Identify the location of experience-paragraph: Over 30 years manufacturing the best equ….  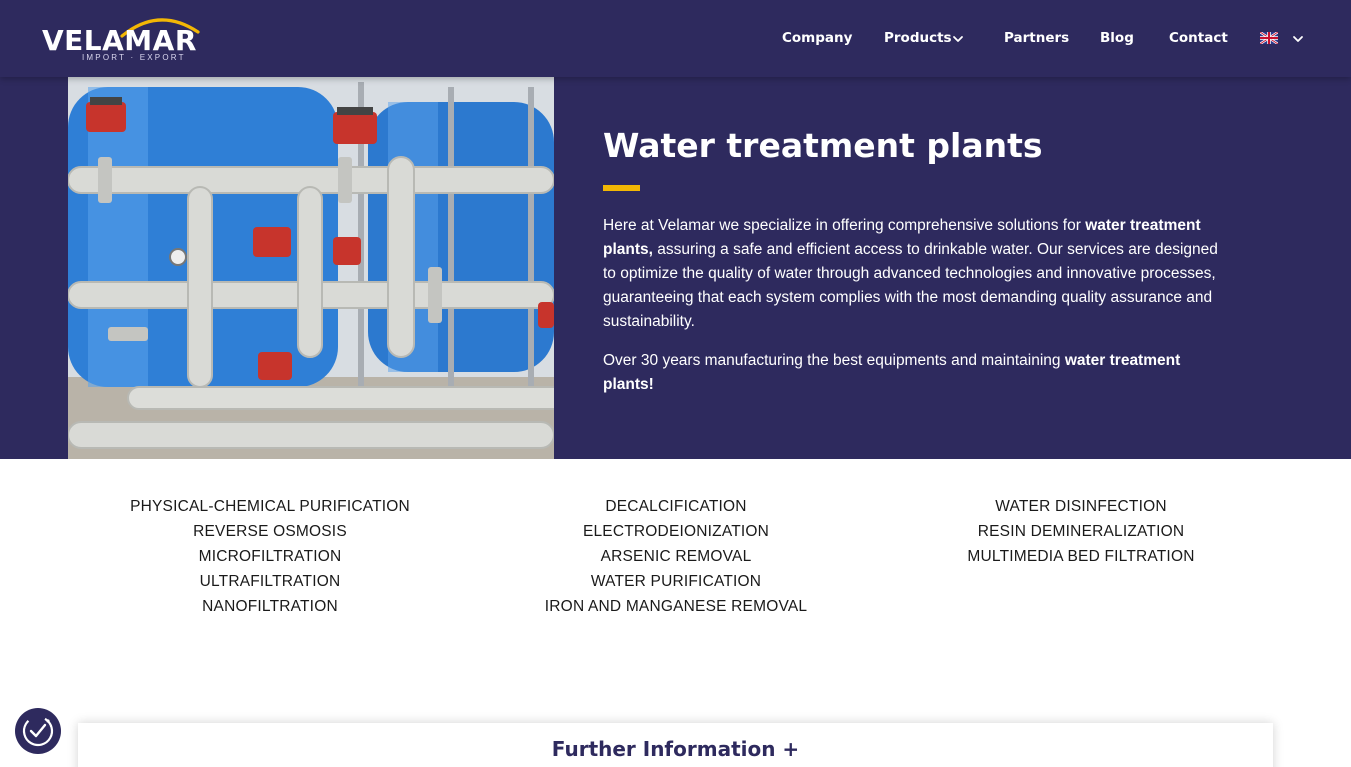
(918, 373).